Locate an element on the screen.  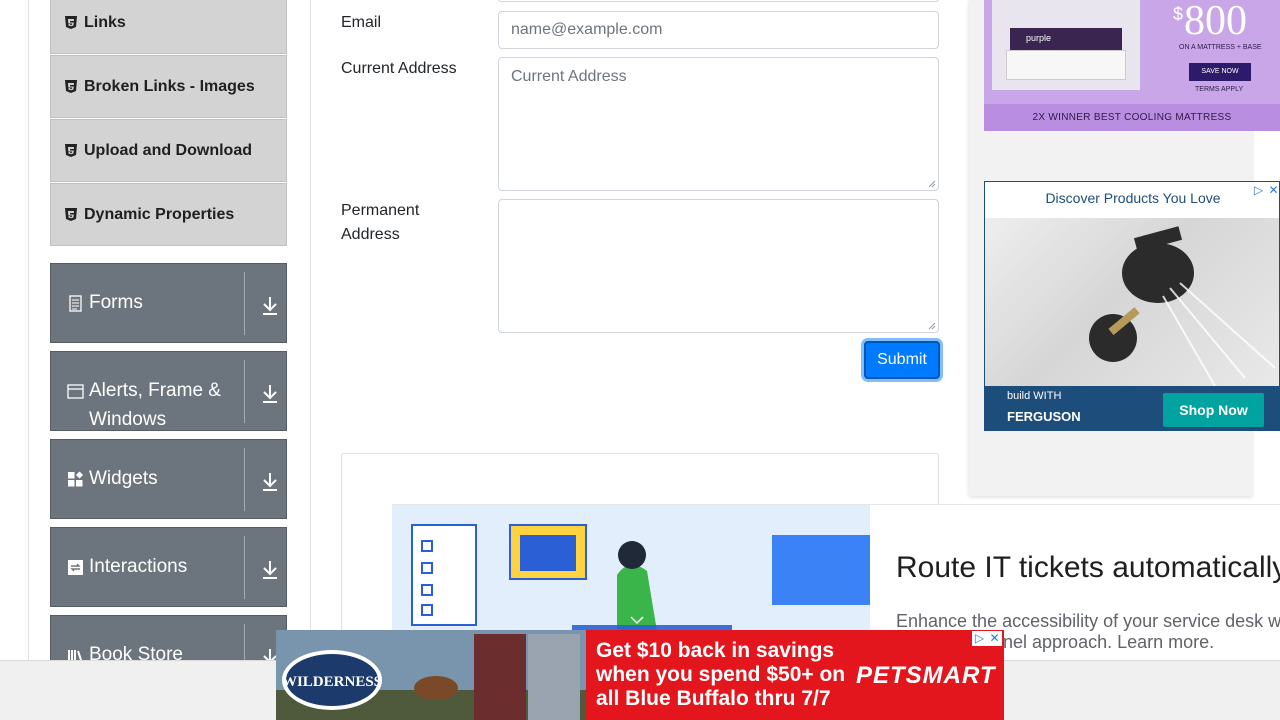
sidebar-item-dynamic-properties: Dynamic Properties is located at coordinates (168, 214).